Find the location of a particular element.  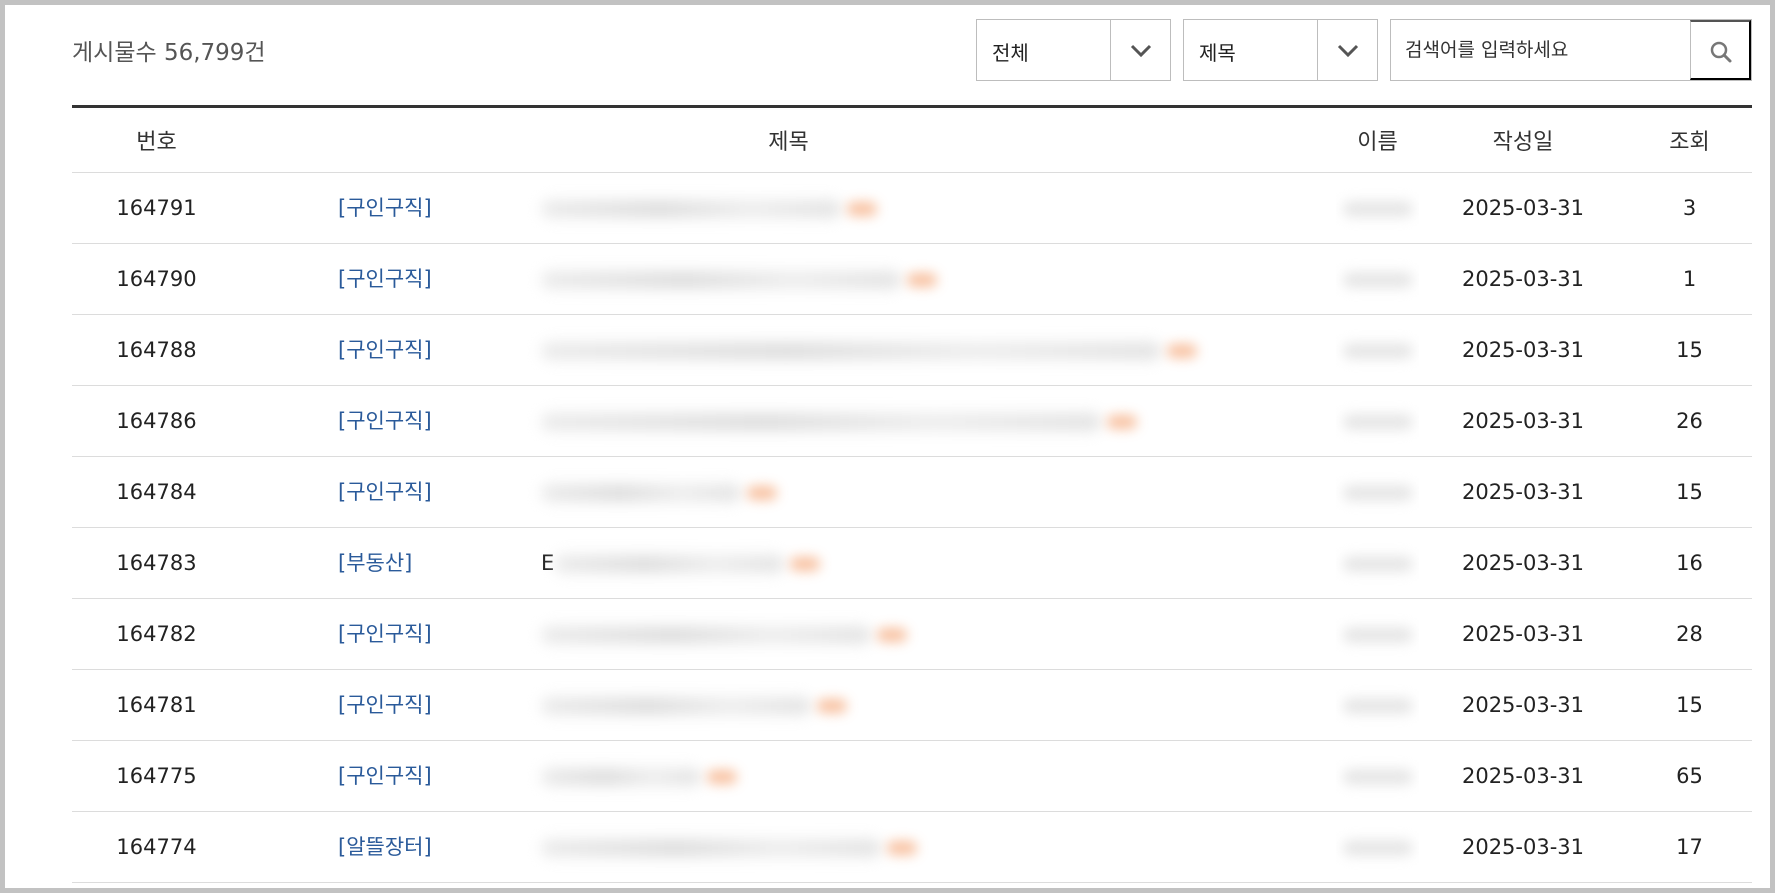

table-row: 164774 [알뜰장터] 2025-03-31 17 is located at coordinates (912, 847).